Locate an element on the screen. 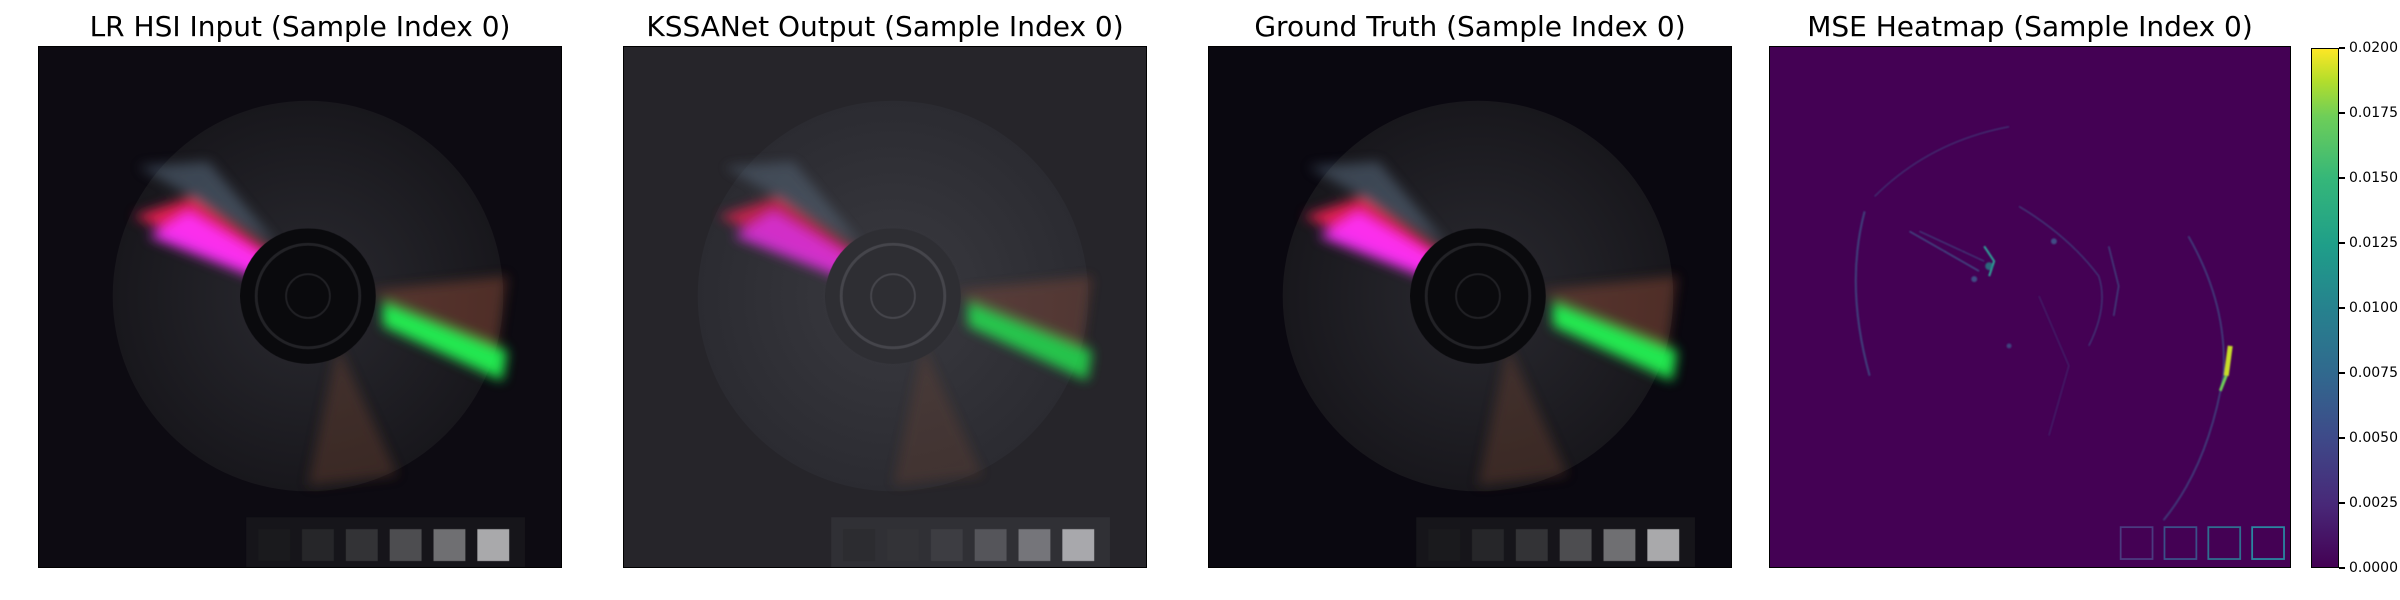 Image resolution: width=2400 pixels, height=600 pixels. colorbar-tick: 0.0000 is located at coordinates (2368, 568).